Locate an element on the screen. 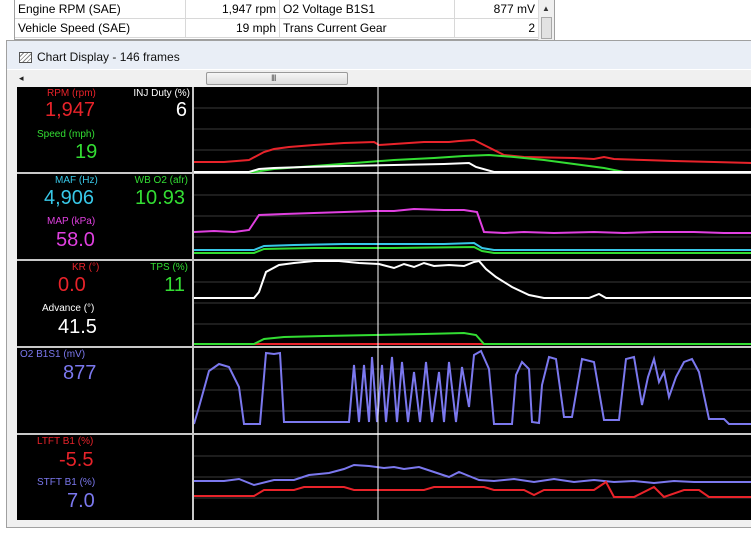  o2-value: 877 is located at coordinates (80, 373).